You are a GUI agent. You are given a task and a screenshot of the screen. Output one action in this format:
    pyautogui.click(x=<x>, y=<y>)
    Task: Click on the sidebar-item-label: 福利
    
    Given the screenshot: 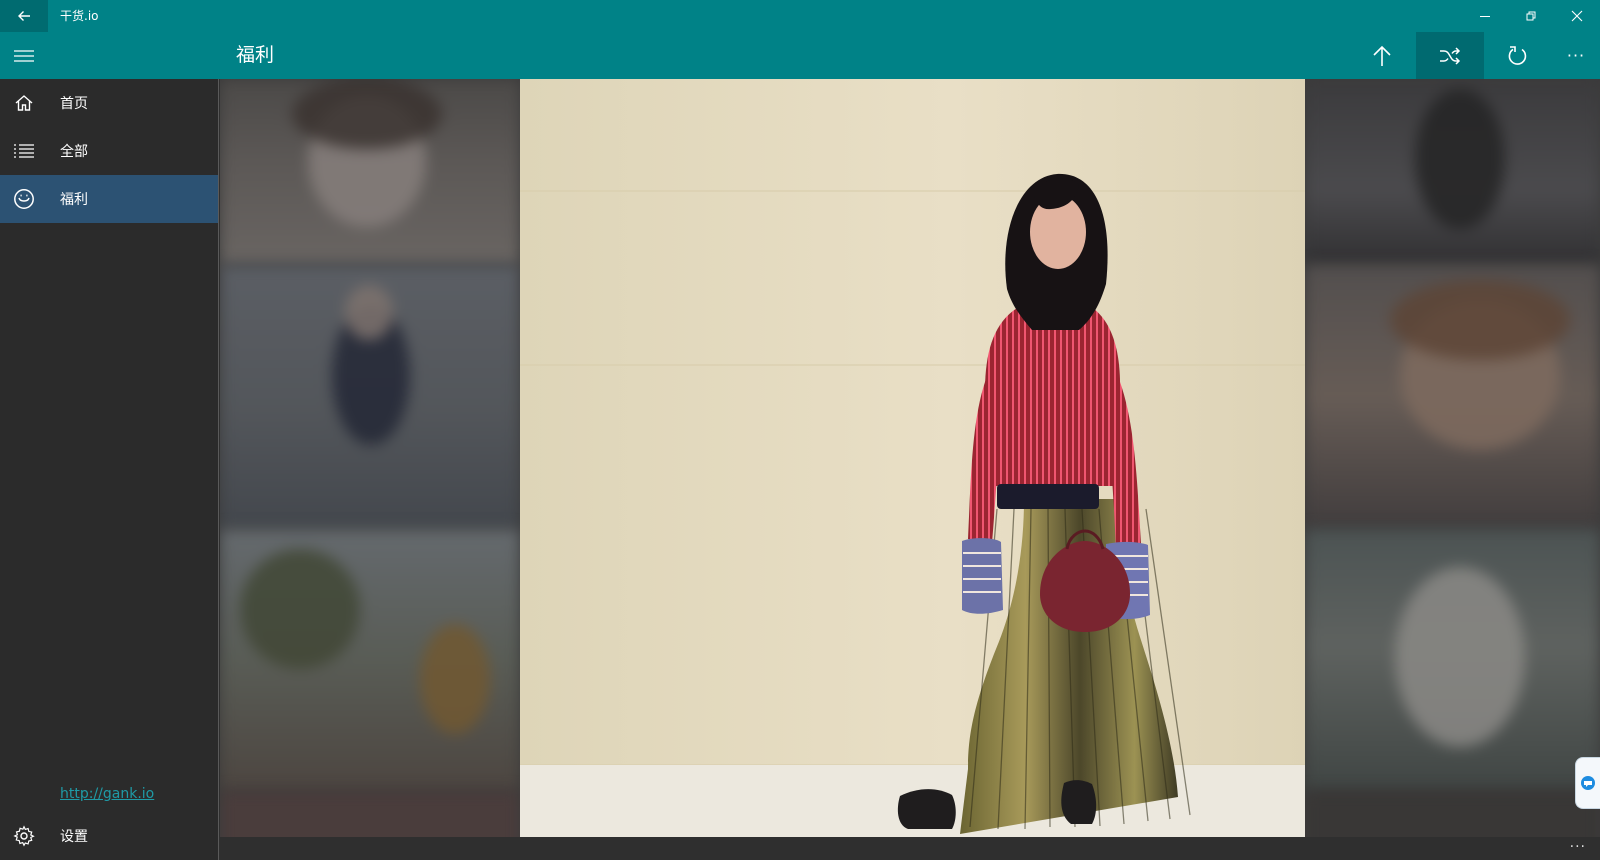 What is the action you would take?
    pyautogui.click(x=74, y=200)
    